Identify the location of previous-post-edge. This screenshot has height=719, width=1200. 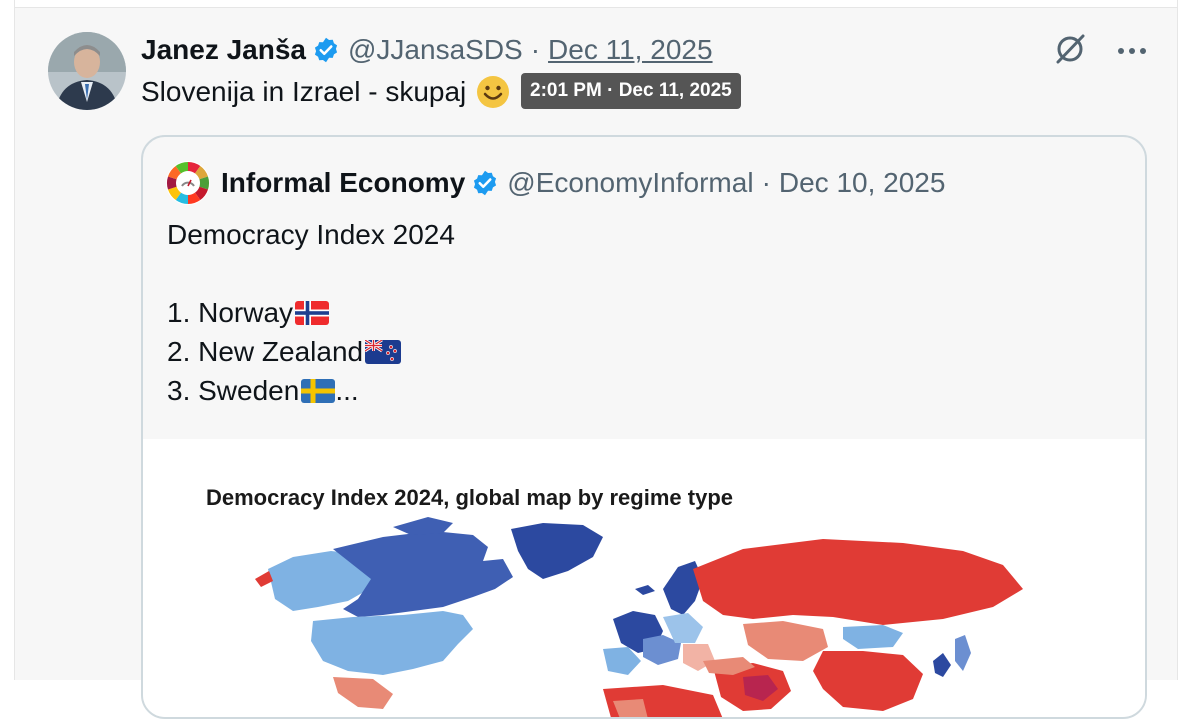
(596, 4).